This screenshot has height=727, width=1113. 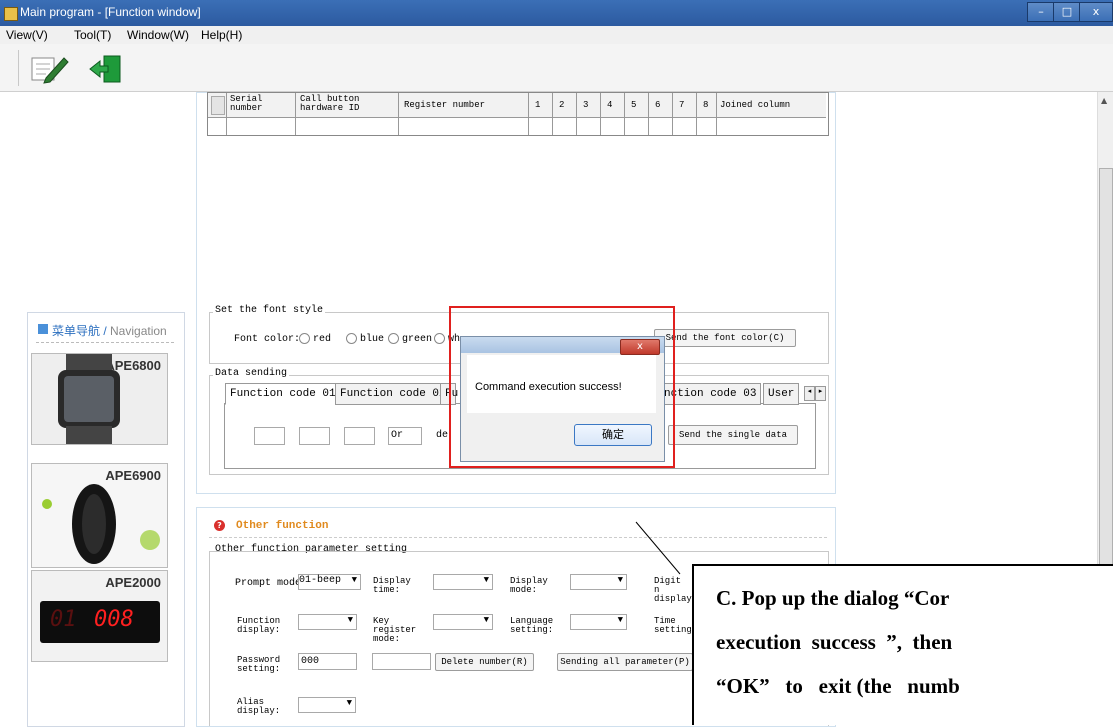 What do you see at coordinates (251, 373) in the screenshot?
I see `data-sending-label: Data sending` at bounding box center [251, 373].